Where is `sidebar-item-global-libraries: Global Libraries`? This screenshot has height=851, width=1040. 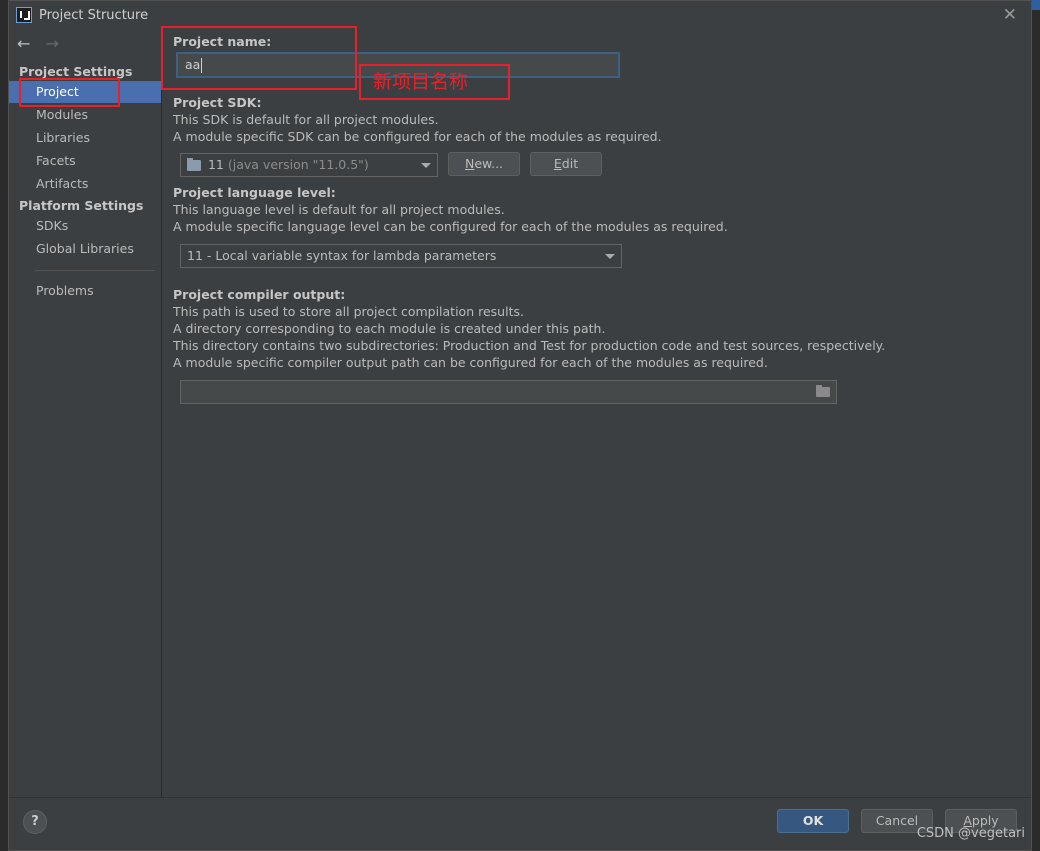
sidebar-item-global-libraries: Global Libraries is located at coordinates (85, 249).